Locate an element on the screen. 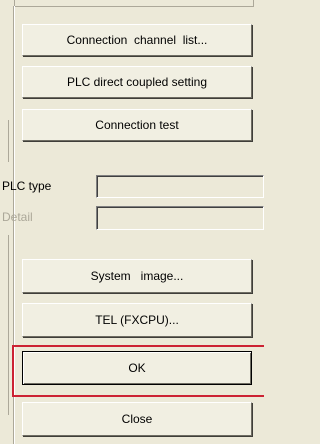 This screenshot has width=320, height=444. left-edge-marker is located at coordinates (11, 141).